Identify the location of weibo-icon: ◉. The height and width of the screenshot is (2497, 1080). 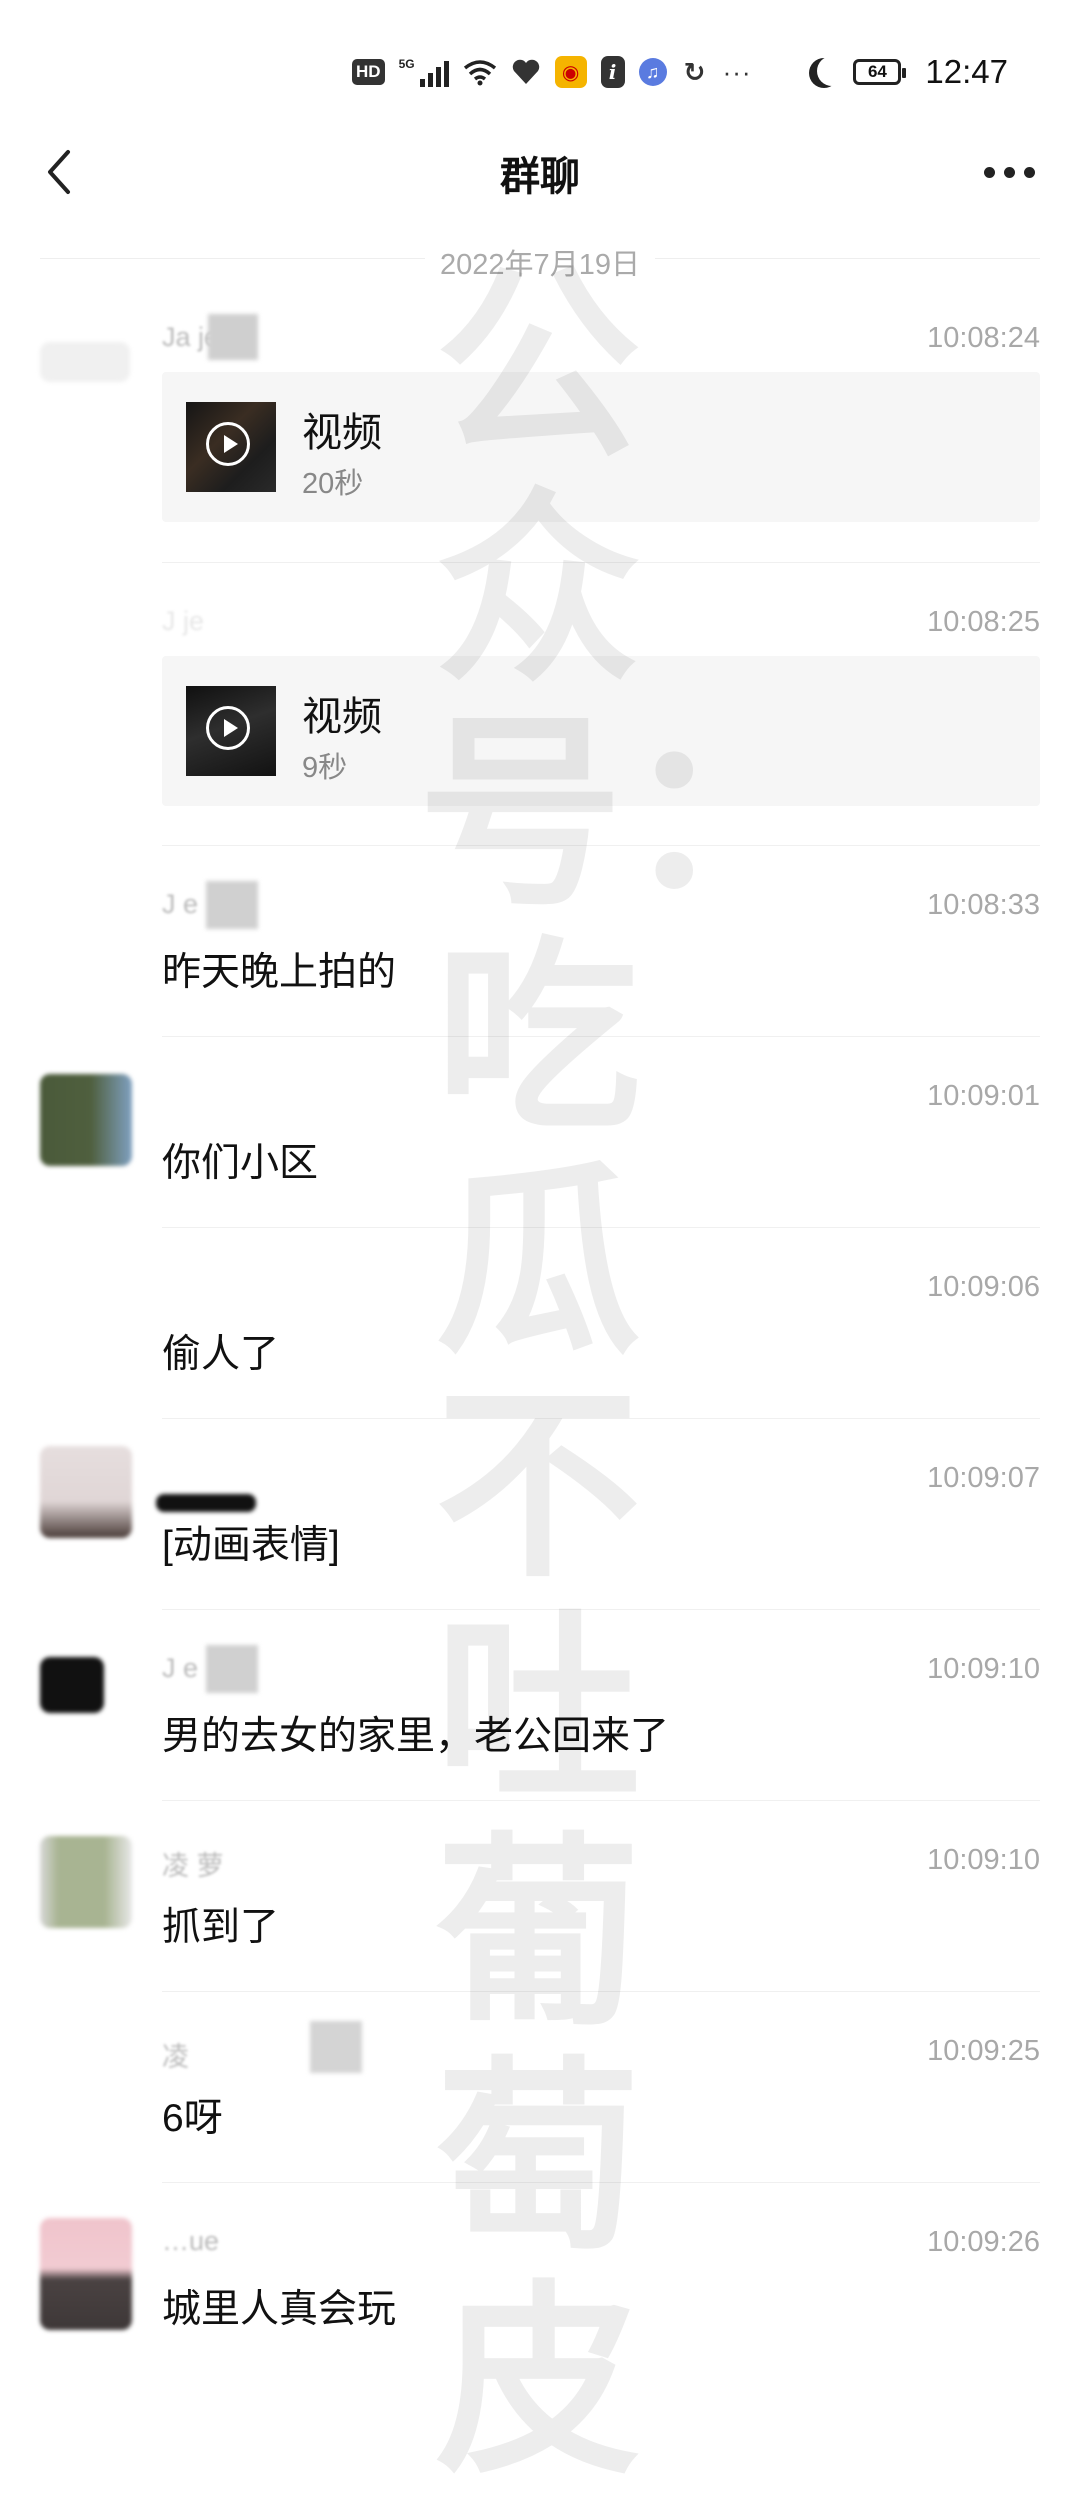
(570, 72).